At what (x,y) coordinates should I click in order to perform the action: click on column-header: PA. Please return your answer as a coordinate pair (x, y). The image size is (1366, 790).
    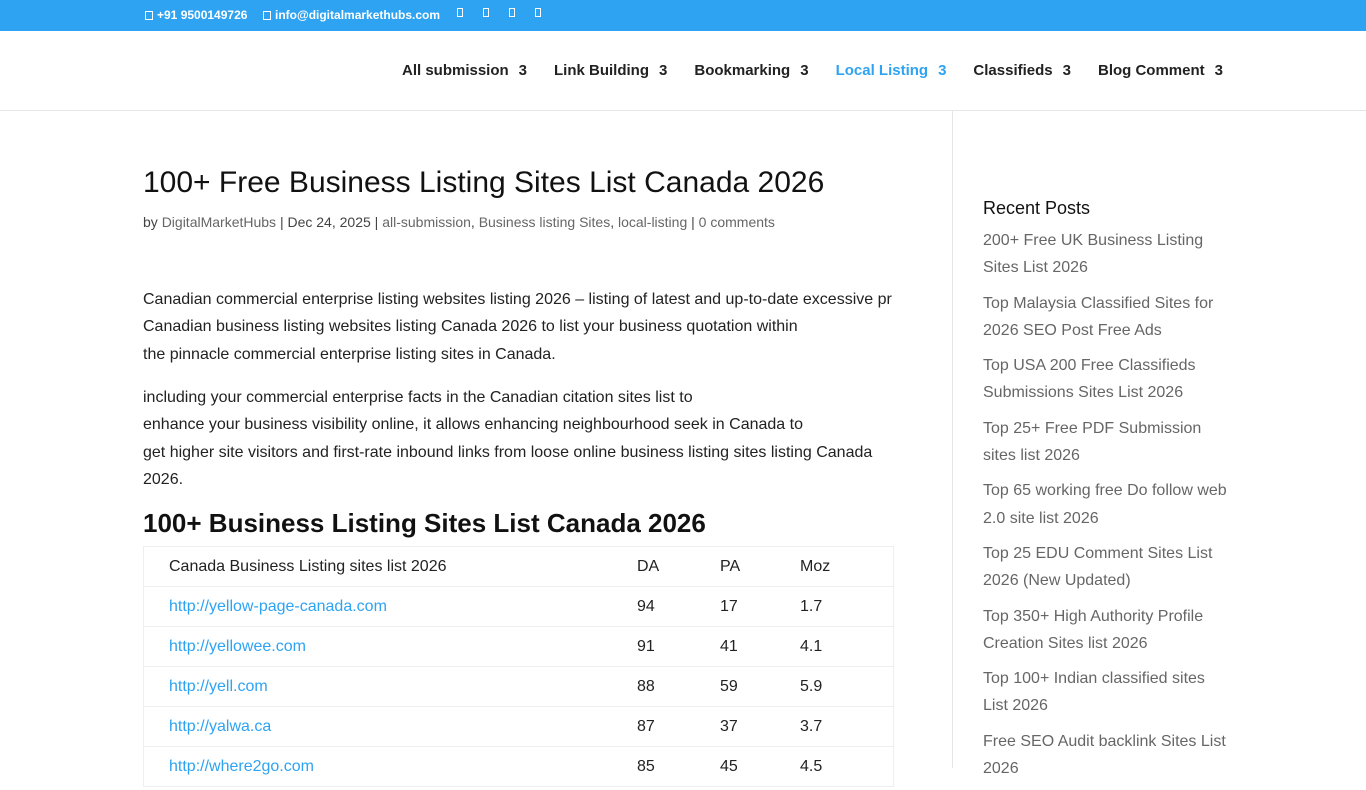
    Looking at the image, I should click on (760, 566).